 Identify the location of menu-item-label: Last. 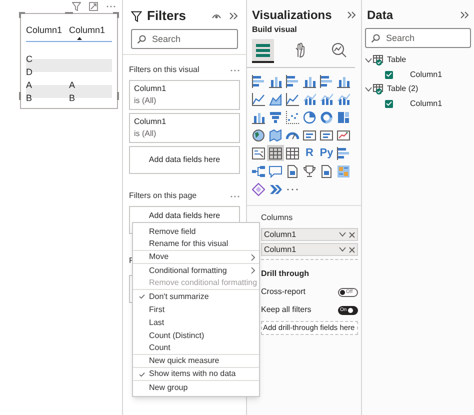
(157, 322).